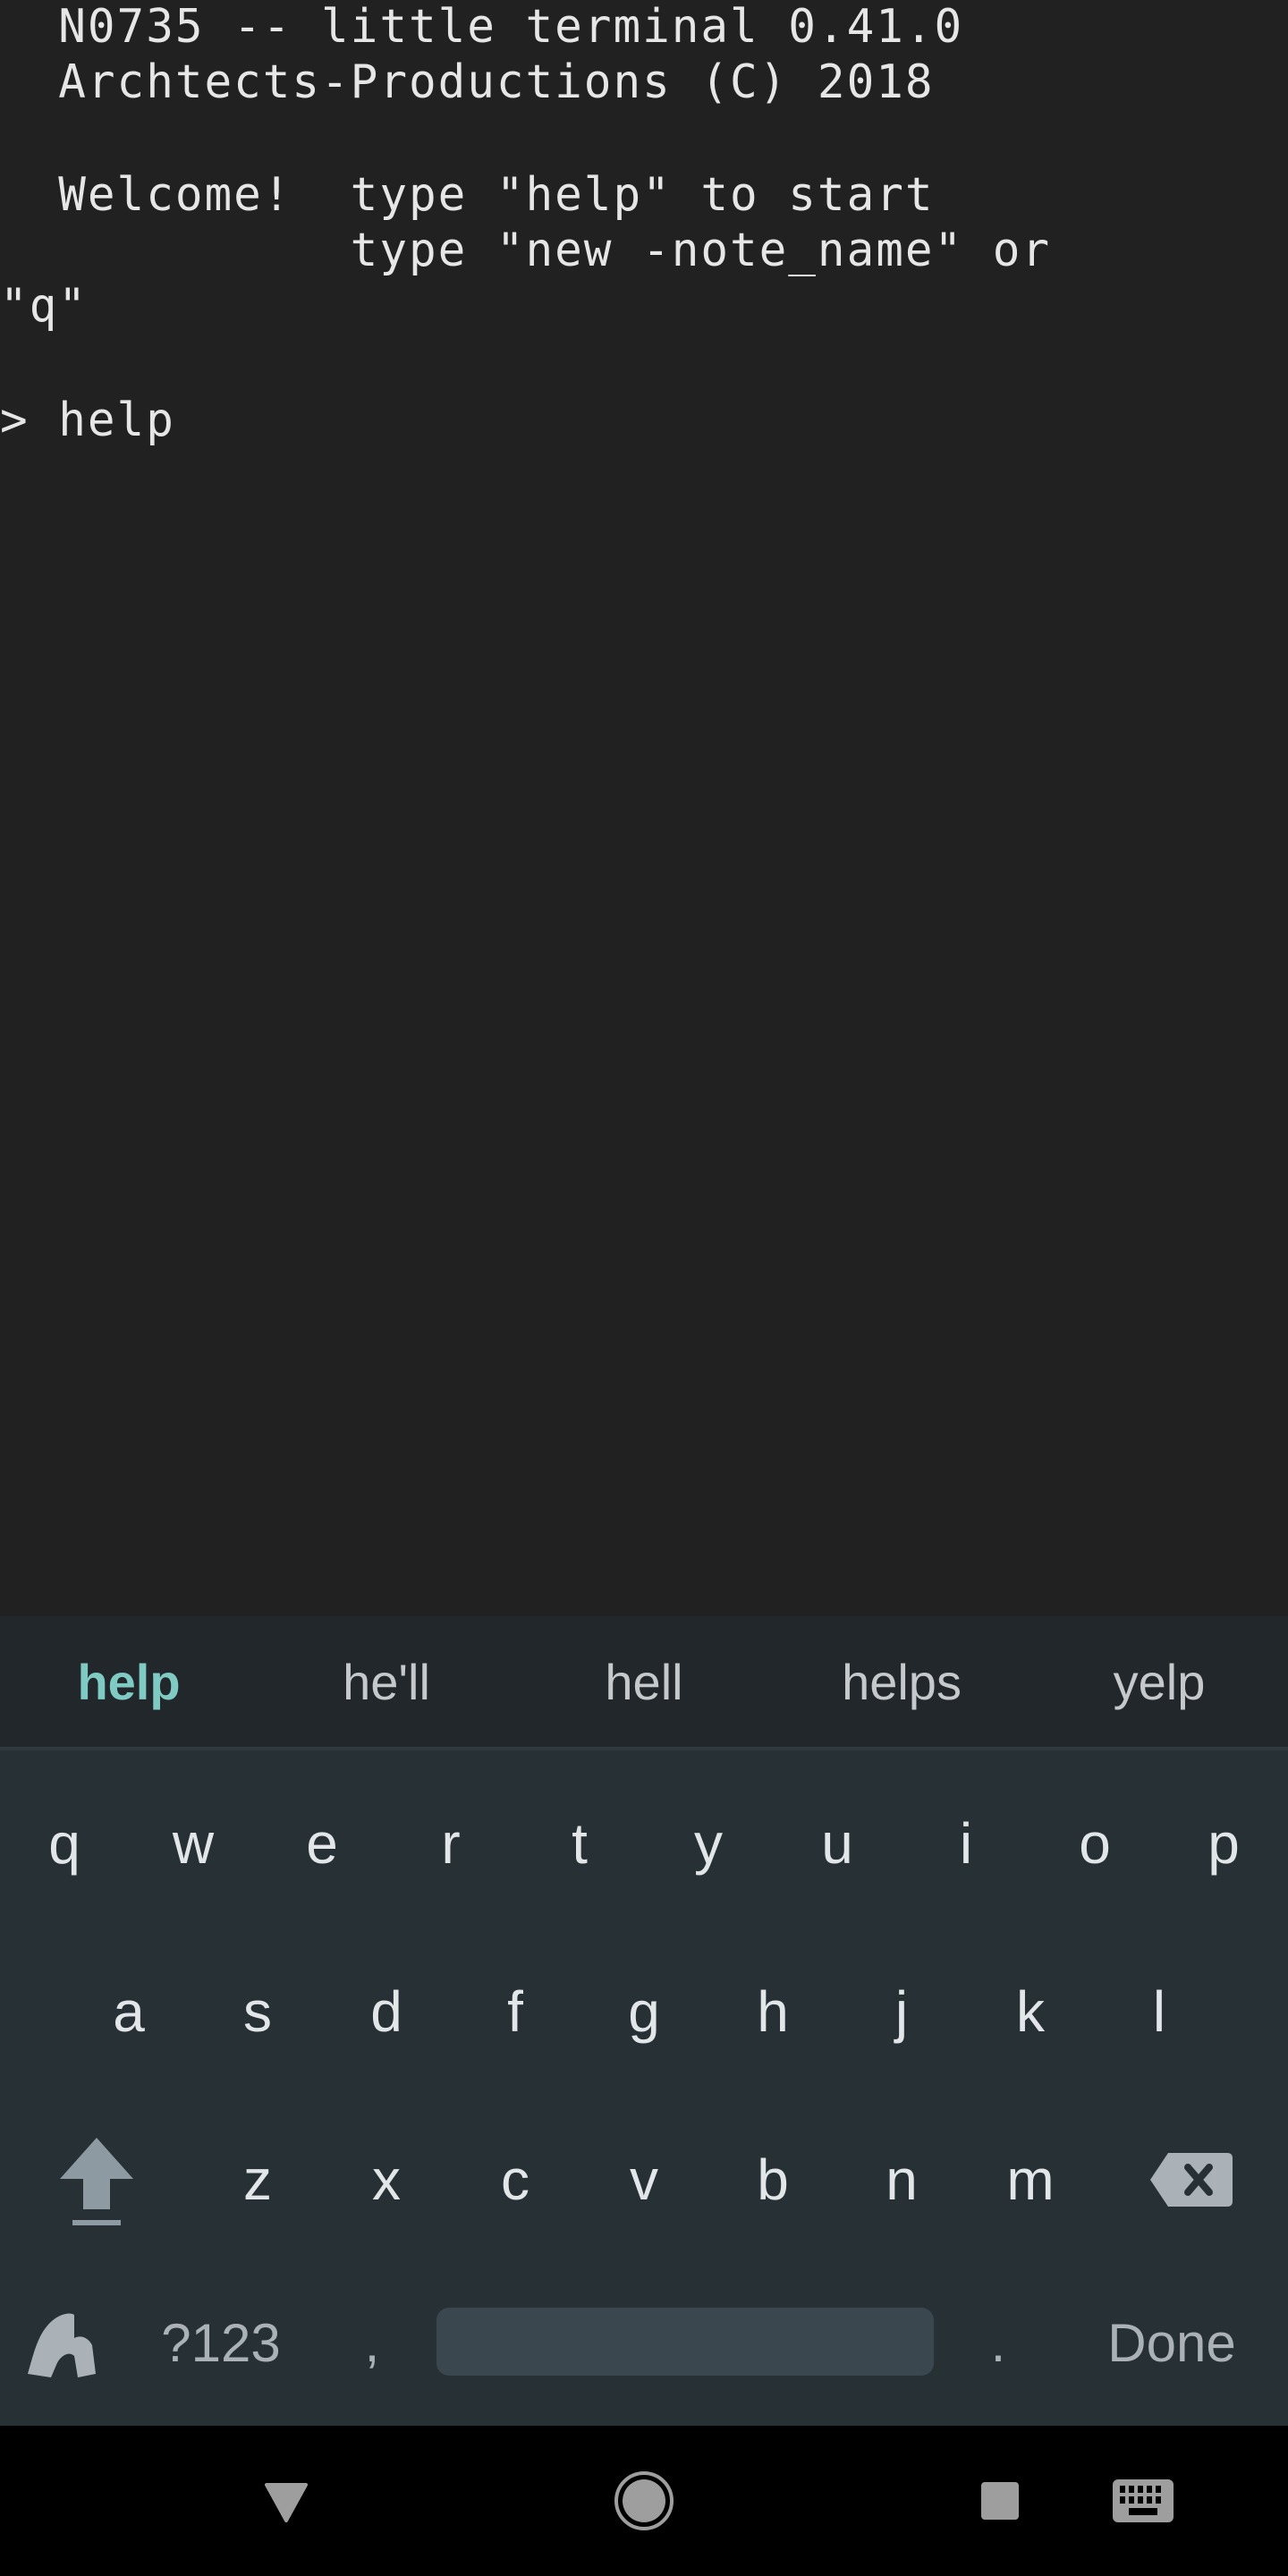 The image size is (1288, 2576). I want to click on key-h: h, so click(772, 2012).